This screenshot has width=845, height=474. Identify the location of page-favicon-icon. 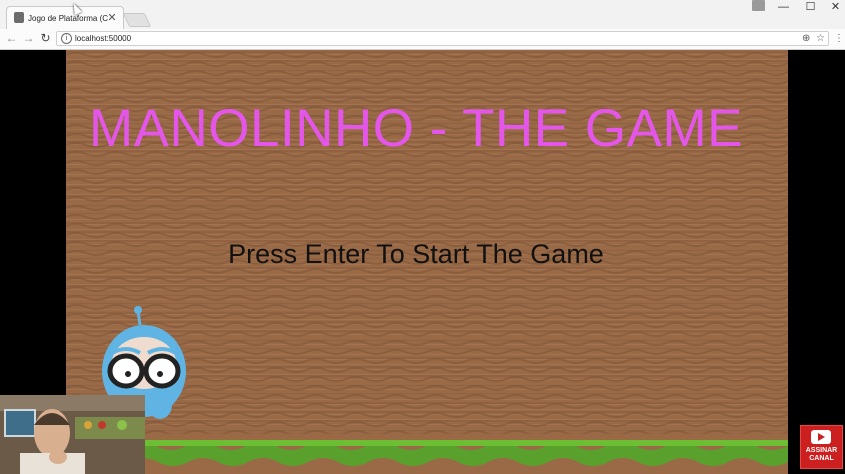
(19, 17).